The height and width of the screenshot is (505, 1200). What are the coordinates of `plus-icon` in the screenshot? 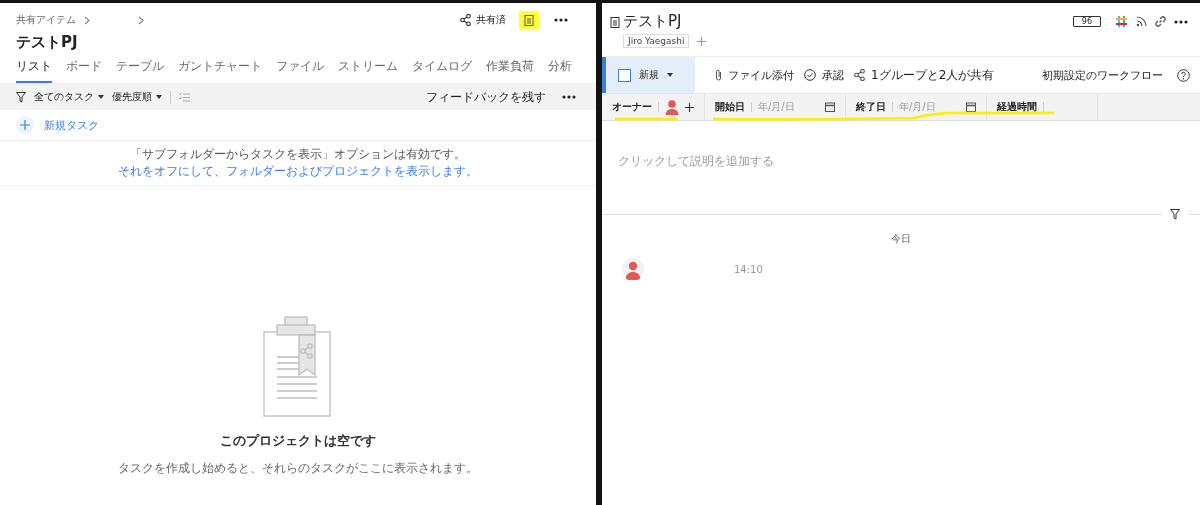 It's located at (689, 107).